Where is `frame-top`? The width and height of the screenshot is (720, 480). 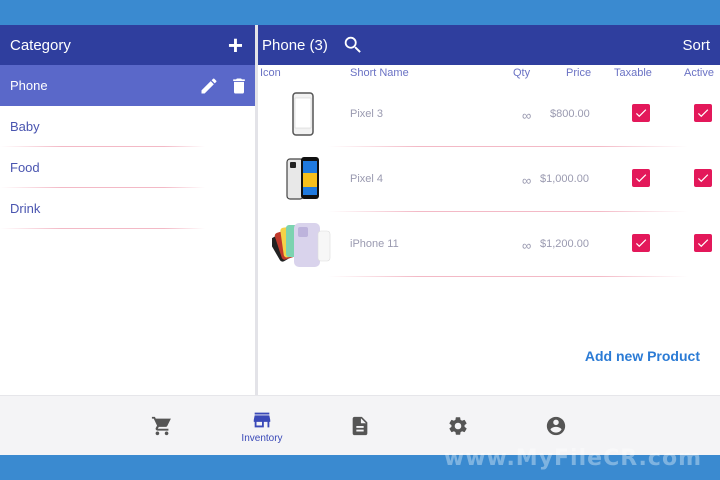
frame-top is located at coordinates (360, 12).